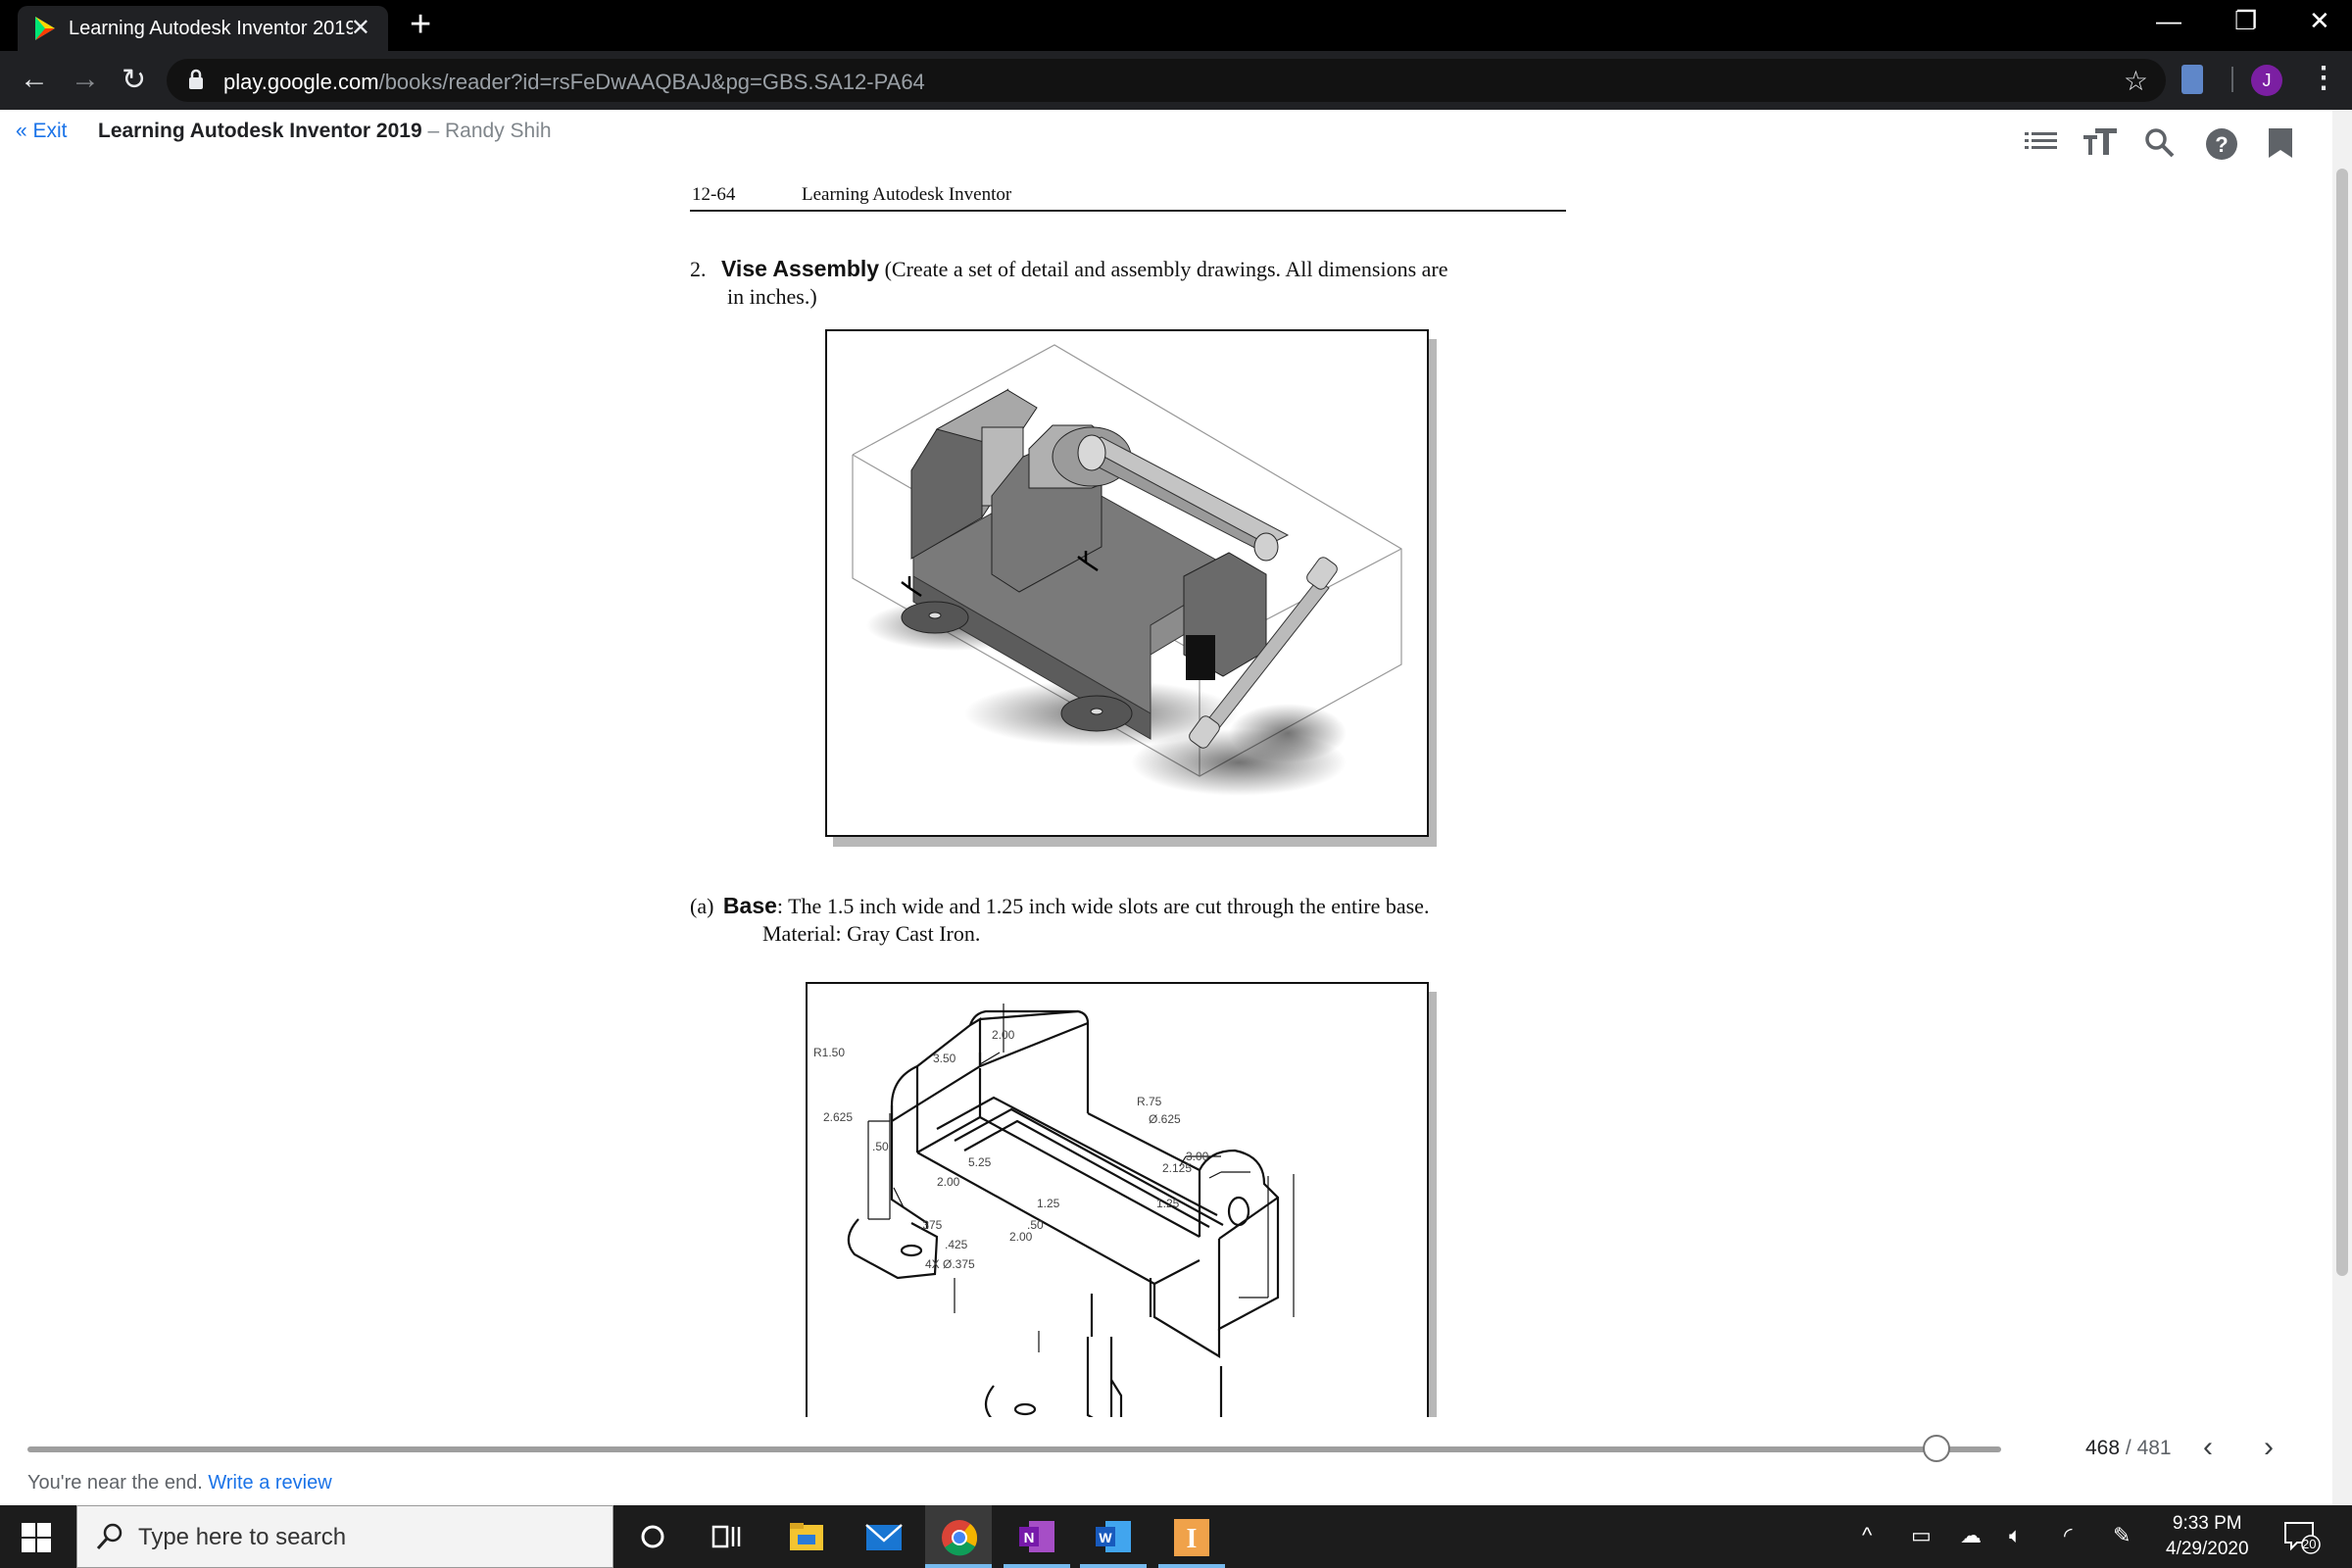 Image resolution: width=2352 pixels, height=1568 pixels. Describe the element at coordinates (2154, 1448) in the screenshot. I see `total-pages: 481` at that location.